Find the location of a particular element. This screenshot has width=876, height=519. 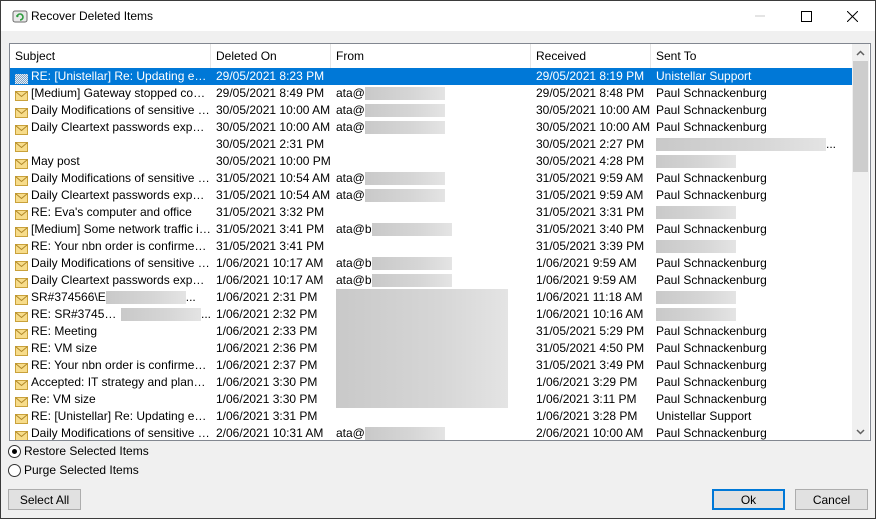

subject-text: RE: SR#374566\ is located at coordinates (76, 314).